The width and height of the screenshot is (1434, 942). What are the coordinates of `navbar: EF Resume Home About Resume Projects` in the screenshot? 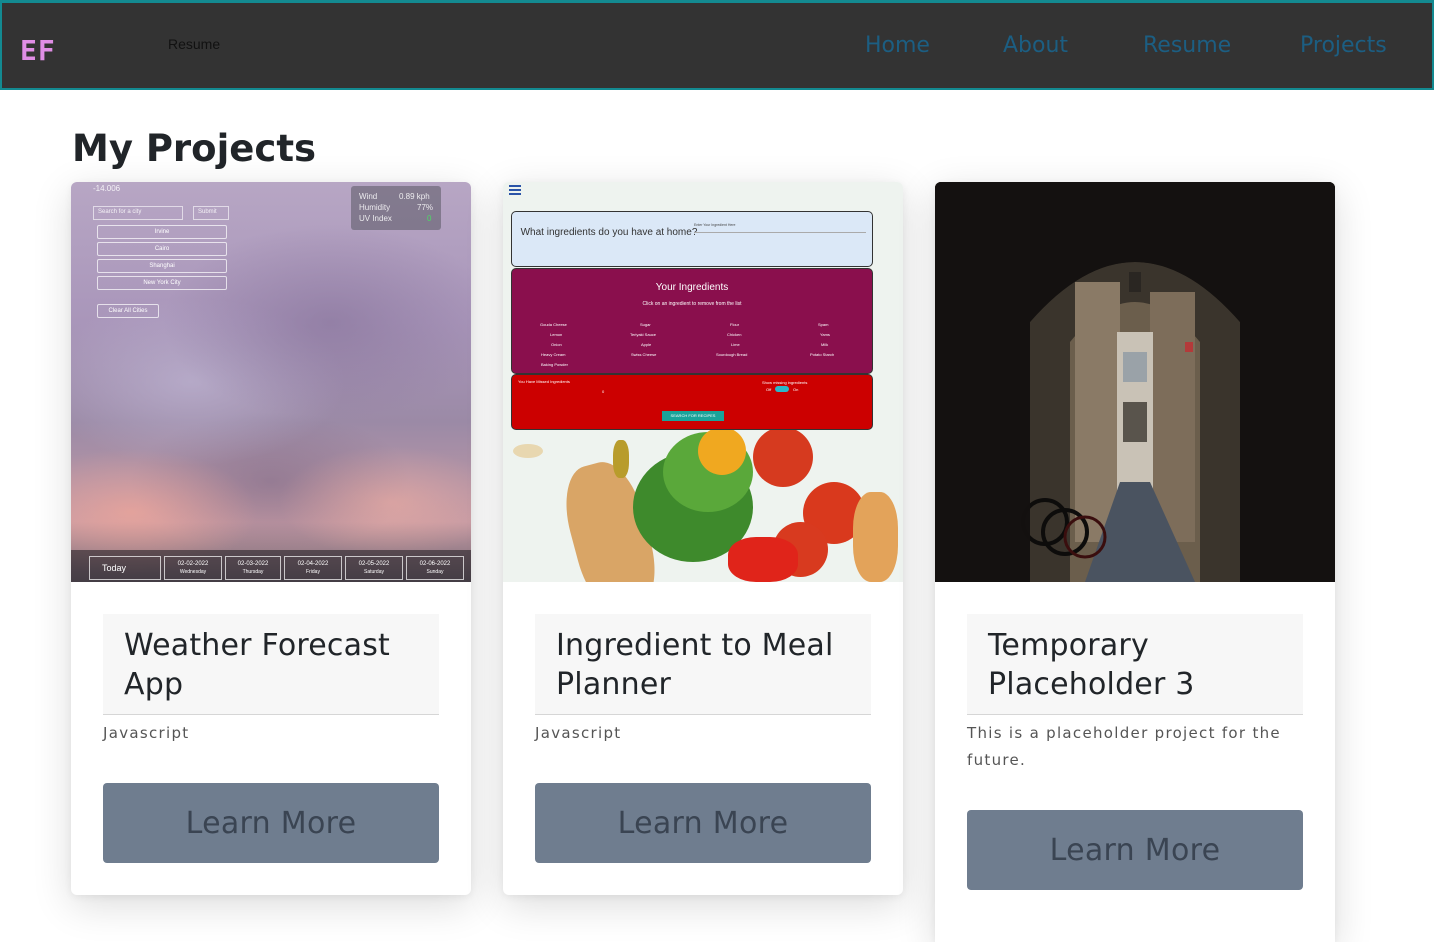 It's located at (717, 45).